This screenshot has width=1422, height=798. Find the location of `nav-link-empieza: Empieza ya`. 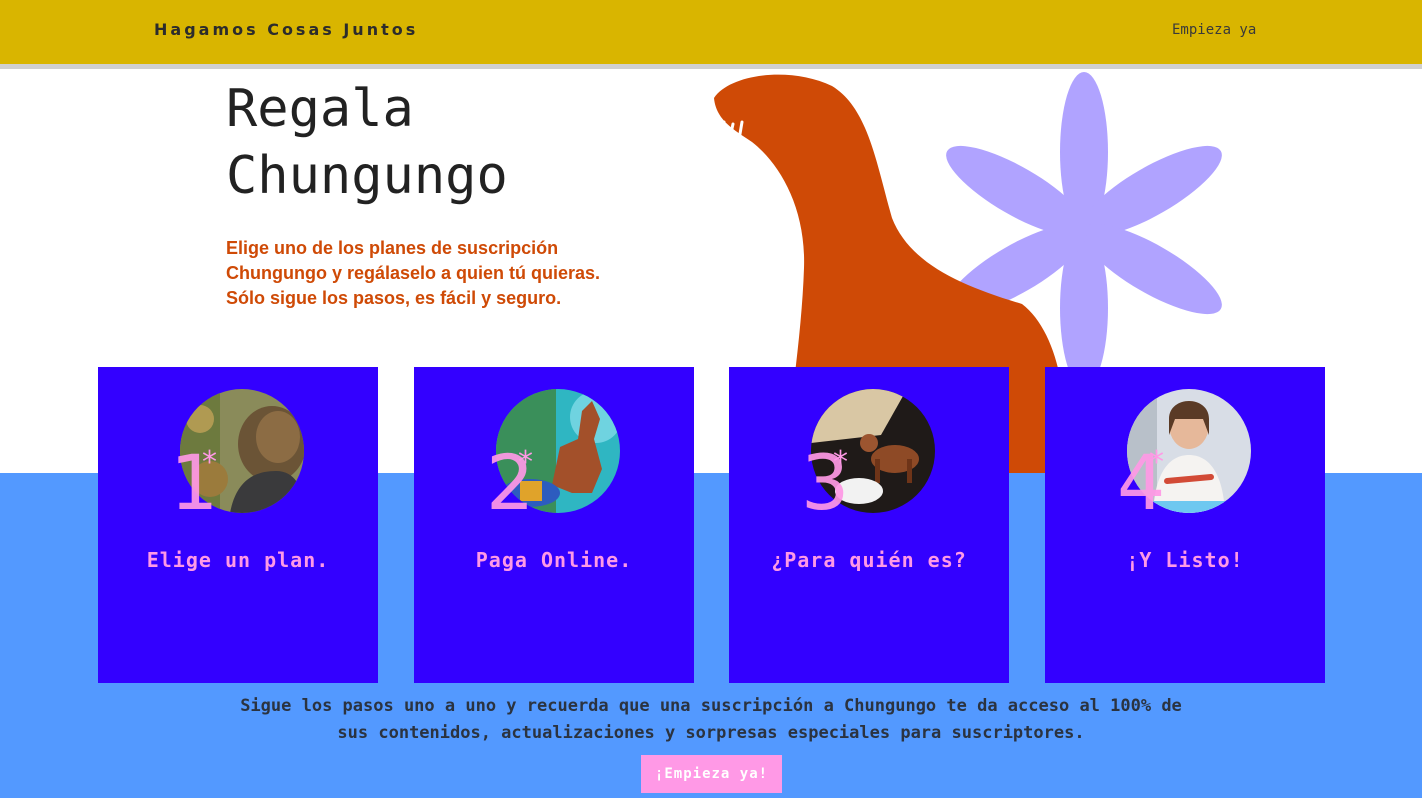

nav-link-empieza: Empieza ya is located at coordinates (1214, 30).